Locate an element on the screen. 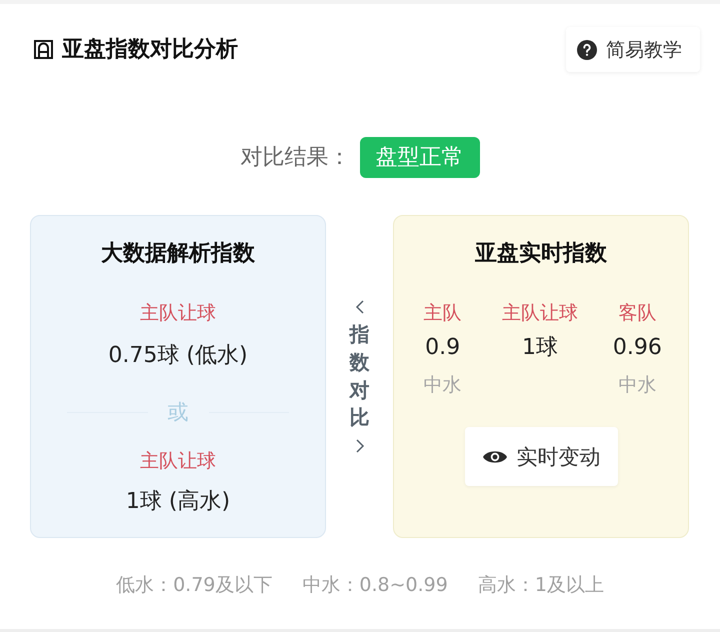 The height and width of the screenshot is (632, 720). legend-text: 高水：1及以上 is located at coordinates (541, 585).